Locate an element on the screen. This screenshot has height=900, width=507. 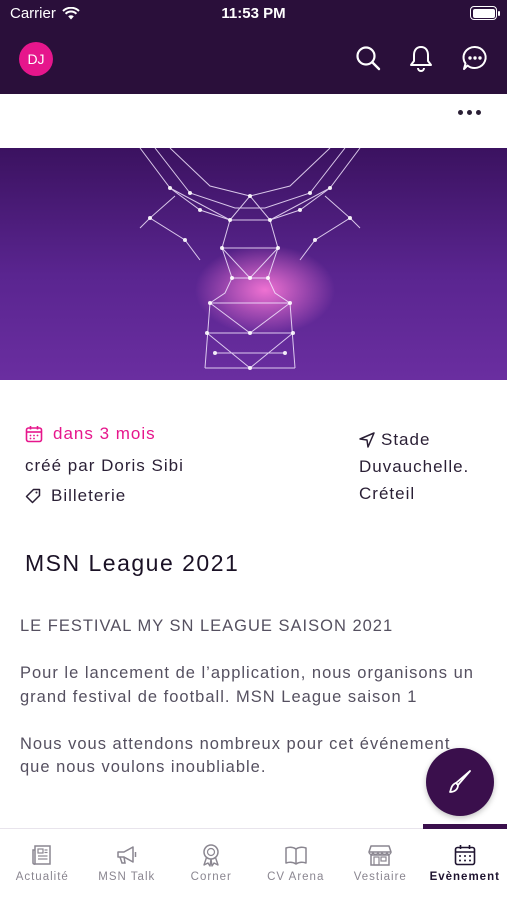
tab-label: Evènement is located at coordinates (464, 877).